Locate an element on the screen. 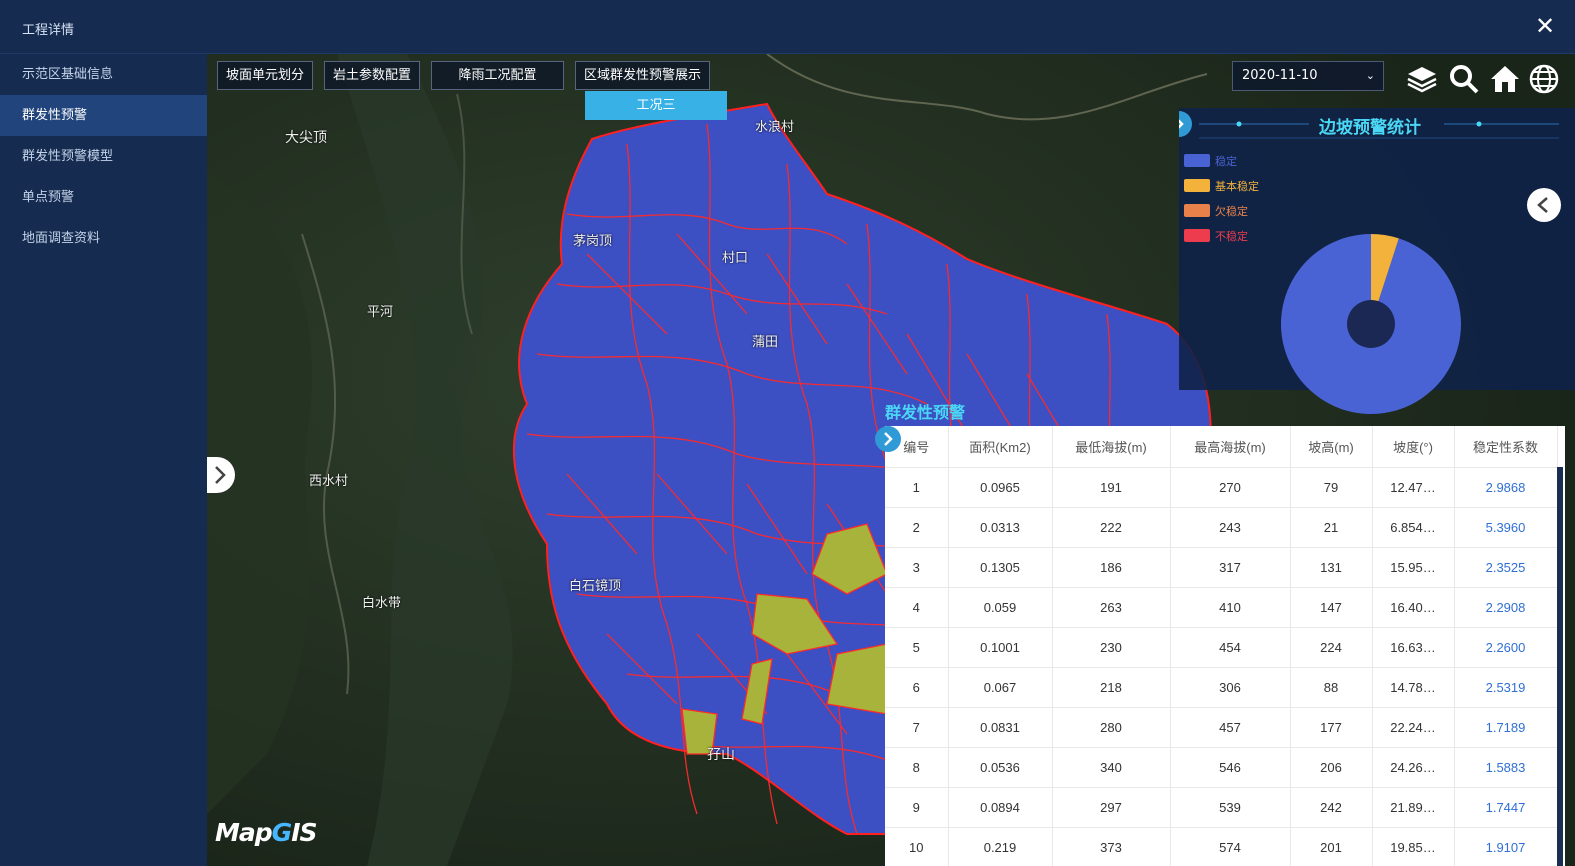 This screenshot has height=866, width=1575. table-cell: 280 is located at coordinates (1111, 727).